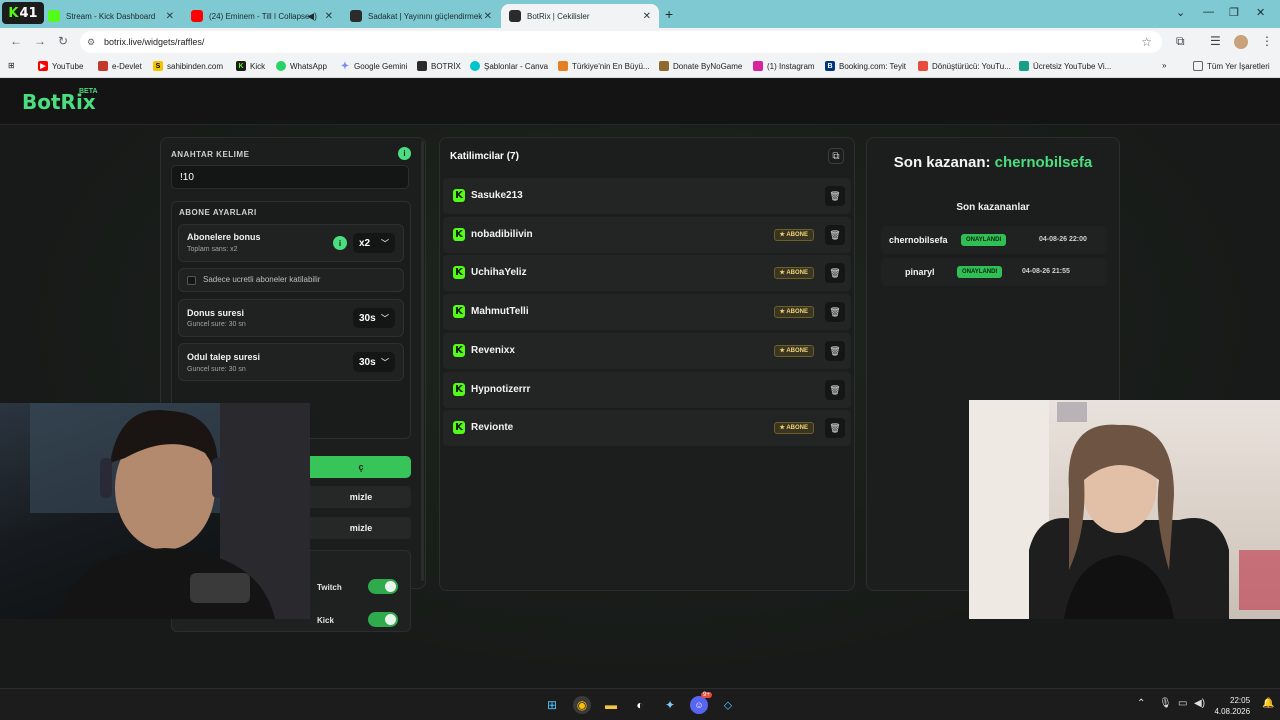 The image size is (1280, 720). Describe the element at coordinates (621, 42) in the screenshot. I see `address-bar: ⚙ botrix.live/widgets/raffles/ ☆` at that location.